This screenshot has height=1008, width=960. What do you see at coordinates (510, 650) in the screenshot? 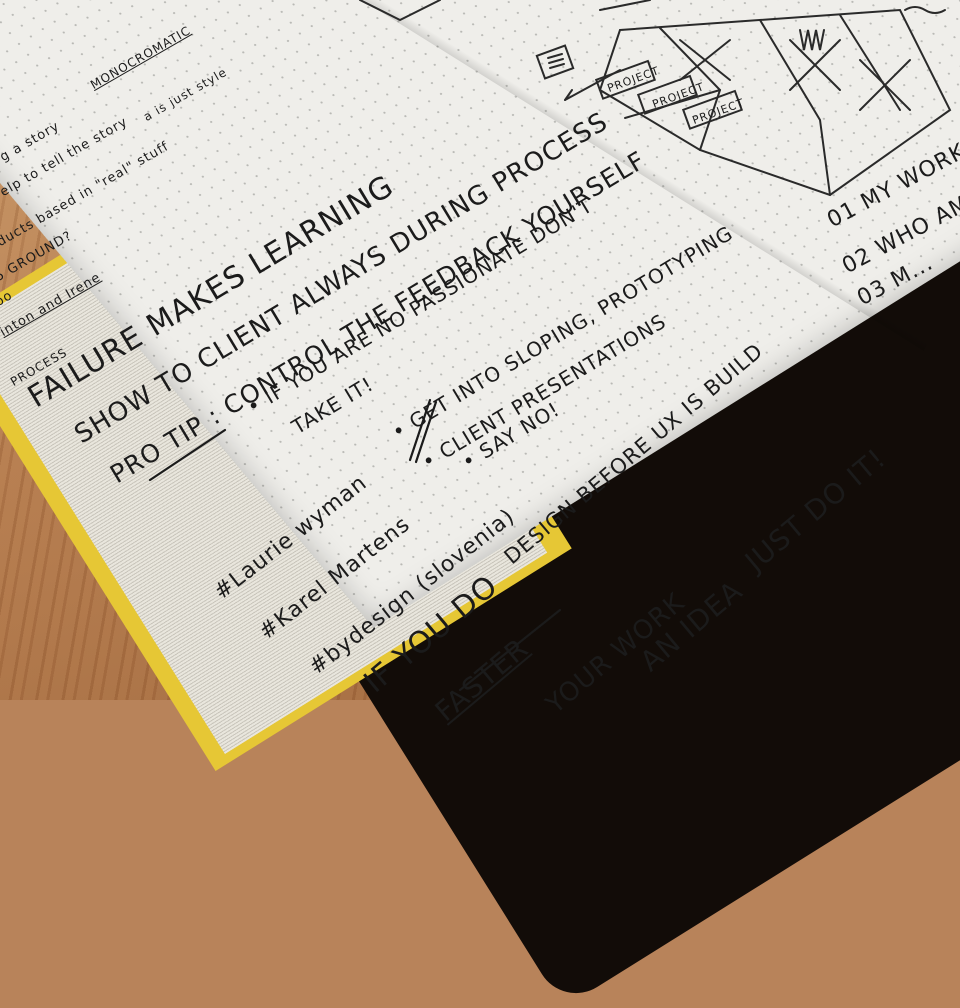
I see `faster-underline` at bounding box center [510, 650].